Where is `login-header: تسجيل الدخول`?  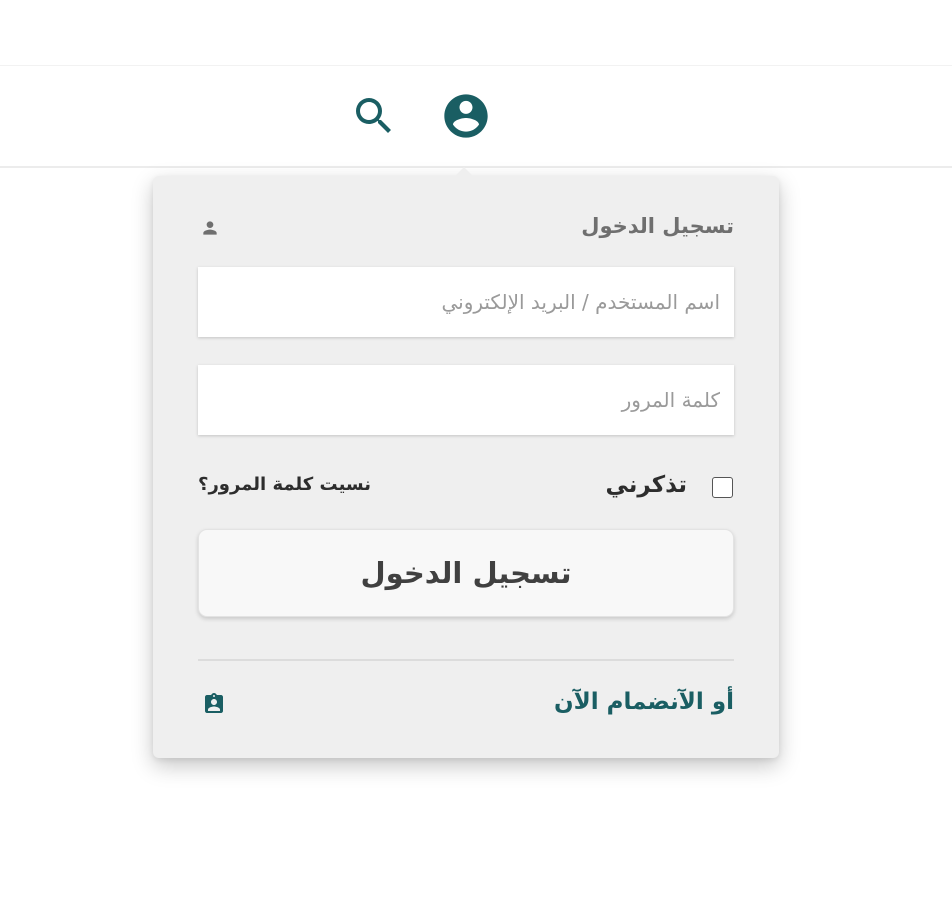 login-header: تسجيل الدخول is located at coordinates (466, 227).